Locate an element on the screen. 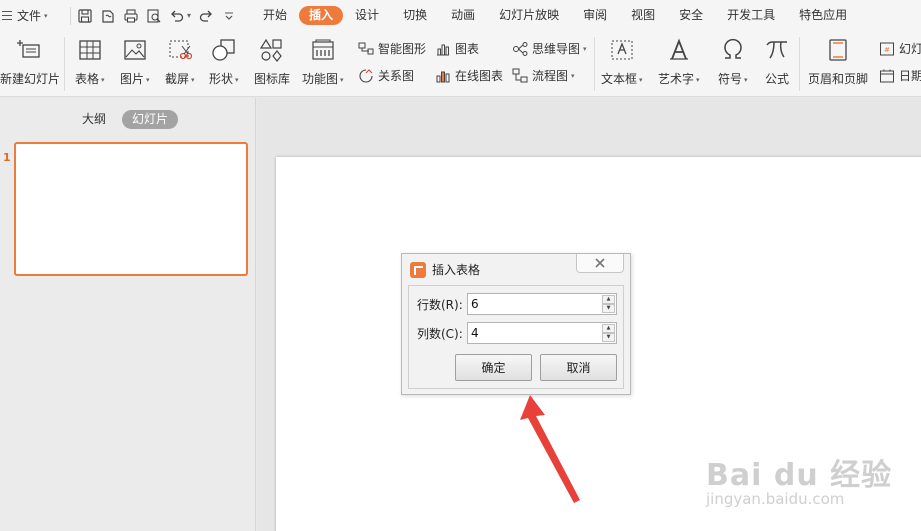 This screenshot has height=531, width=921. cancel-button: 取消 is located at coordinates (578, 367).